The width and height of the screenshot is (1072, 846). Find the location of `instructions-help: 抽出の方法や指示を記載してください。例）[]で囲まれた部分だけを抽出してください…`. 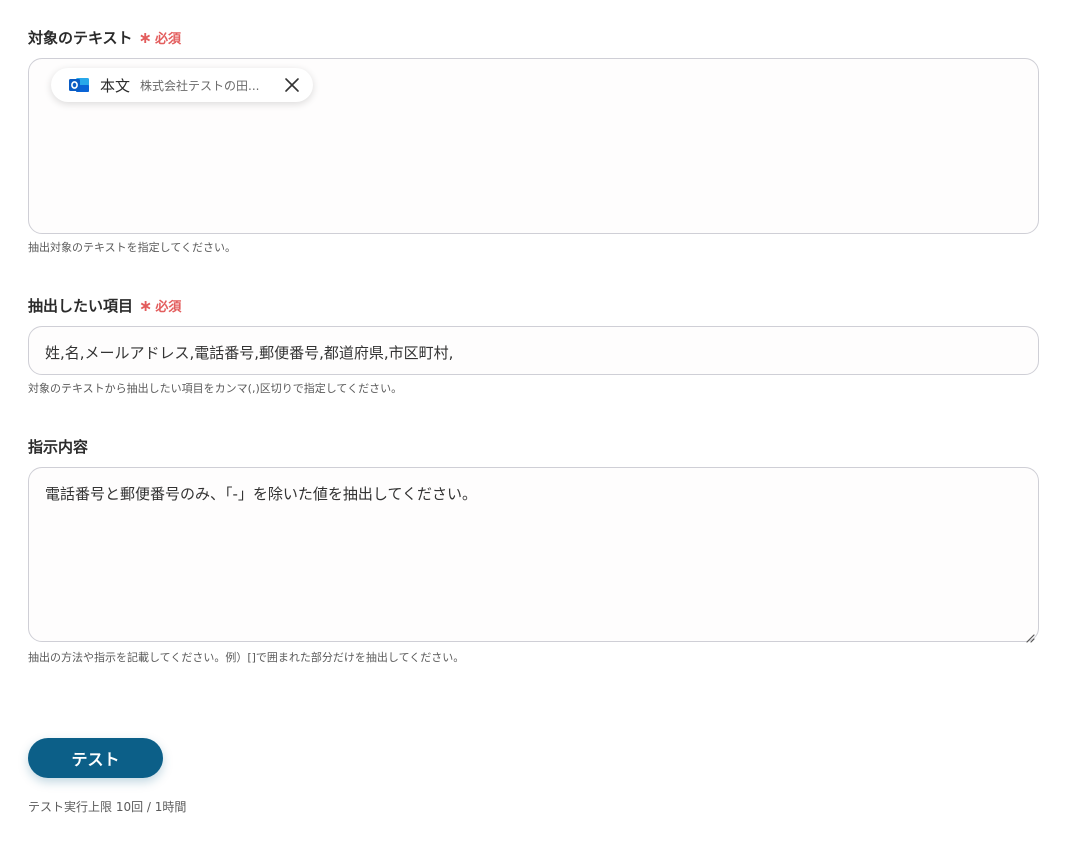

instructions-help: 抽出の方法や指示を記載してください。例）[]で囲まれた部分だけを抽出してください… is located at coordinates (246, 657).